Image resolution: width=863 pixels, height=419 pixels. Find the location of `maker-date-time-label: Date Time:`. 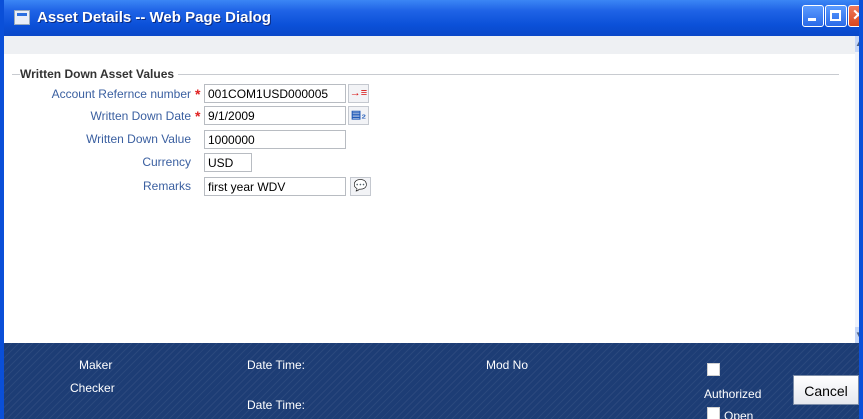

maker-date-time-label: Date Time: is located at coordinates (276, 365).